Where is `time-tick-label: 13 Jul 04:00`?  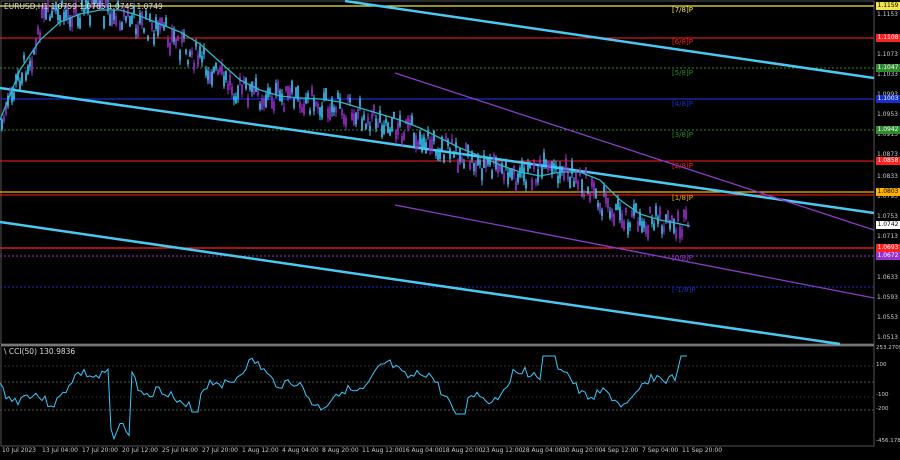 time-tick-label: 13 Jul 04:00 is located at coordinates (60, 450).